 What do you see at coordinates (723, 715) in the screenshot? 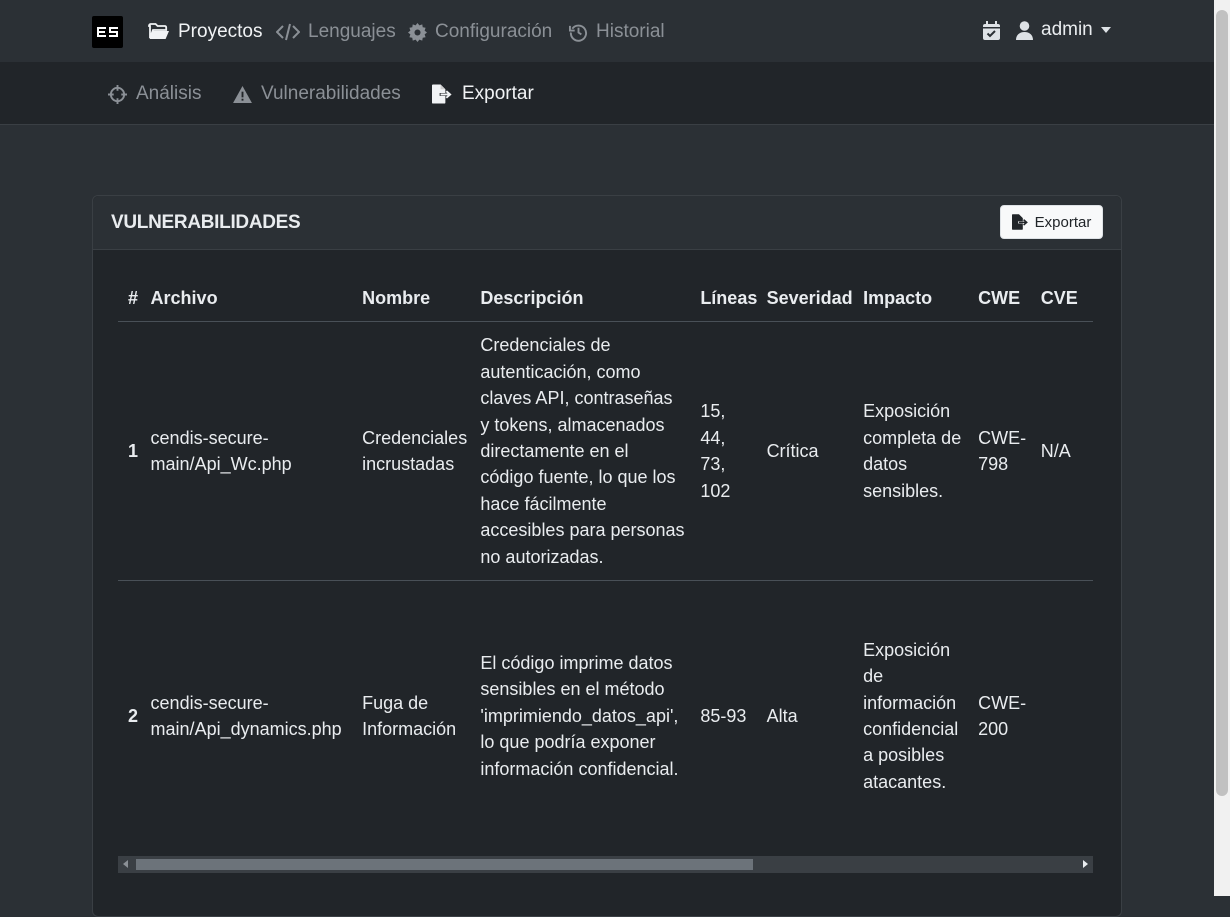
I see `cell-lineas: 85-93` at bounding box center [723, 715].